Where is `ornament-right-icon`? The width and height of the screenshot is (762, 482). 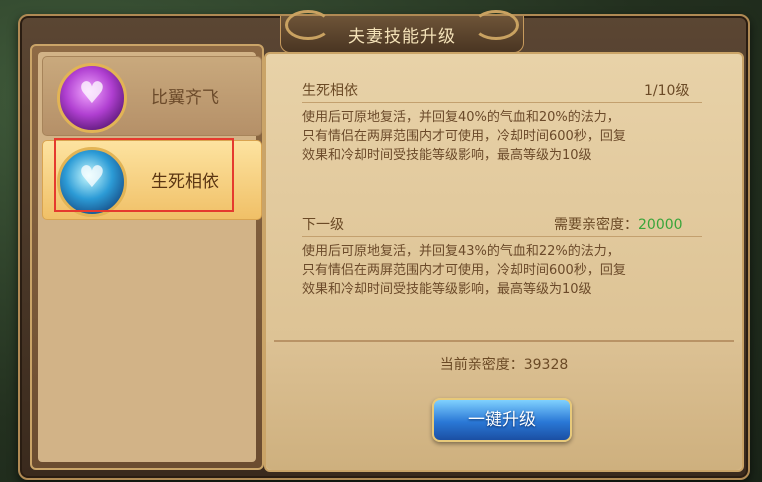
ornament-right-icon is located at coordinates (496, 25).